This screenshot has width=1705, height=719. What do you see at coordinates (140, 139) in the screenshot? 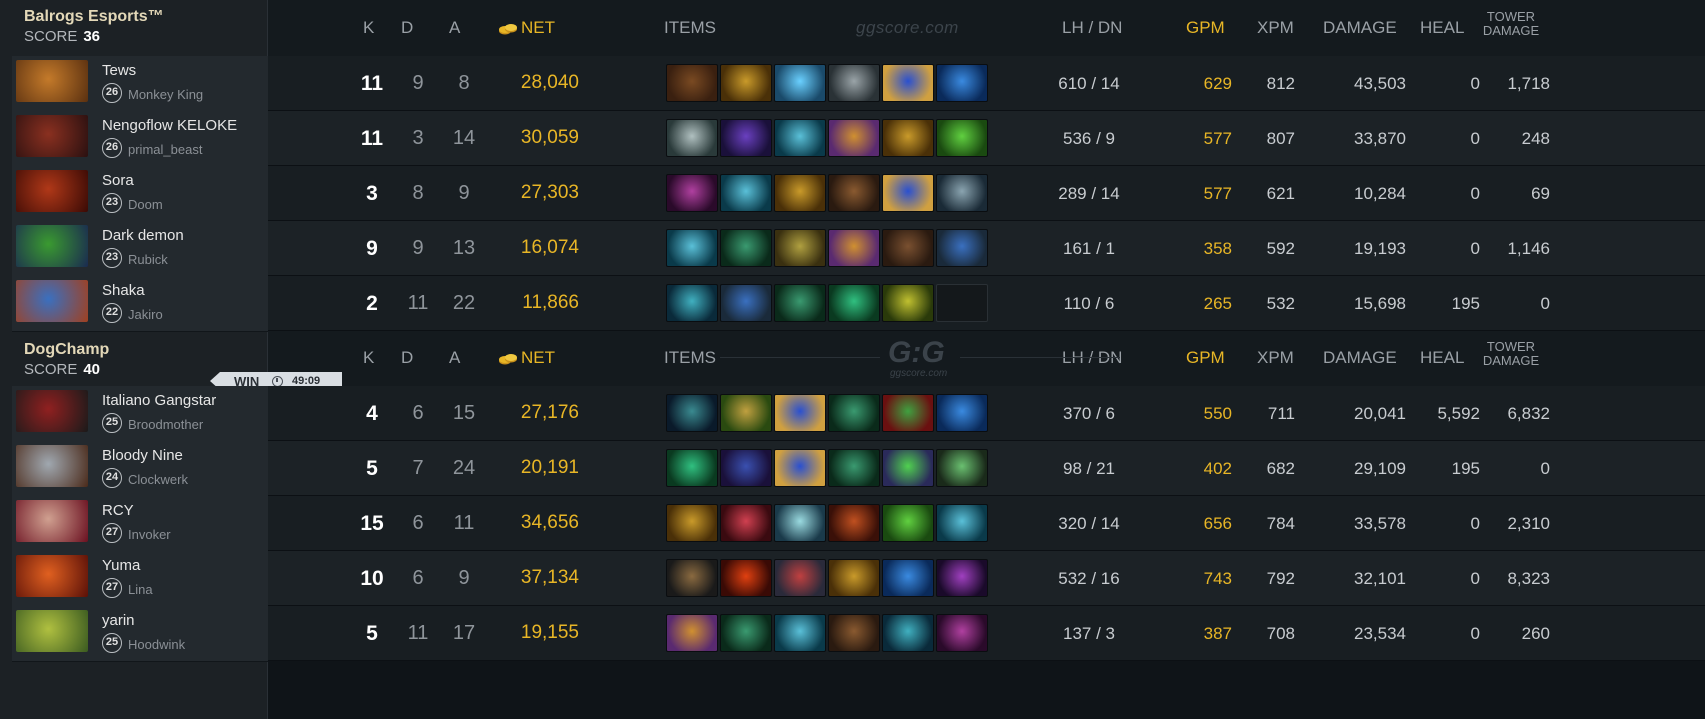
I see `player-card: Nengoflow KELOKE 26 primal_beast` at bounding box center [140, 139].